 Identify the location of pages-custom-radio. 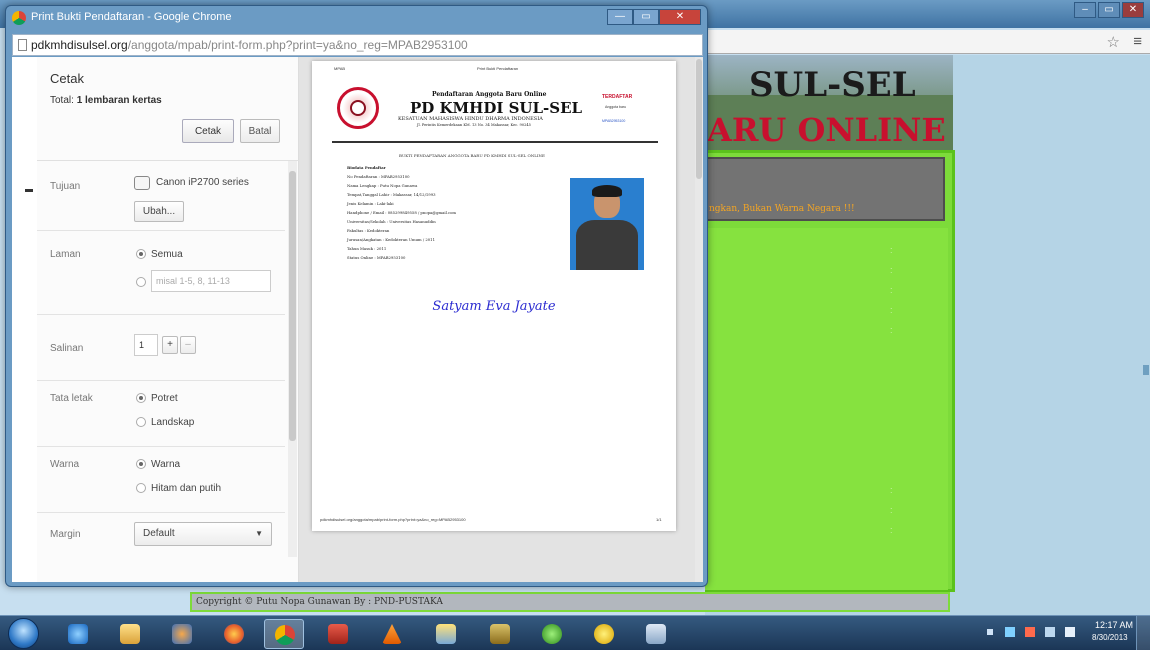
(141, 282).